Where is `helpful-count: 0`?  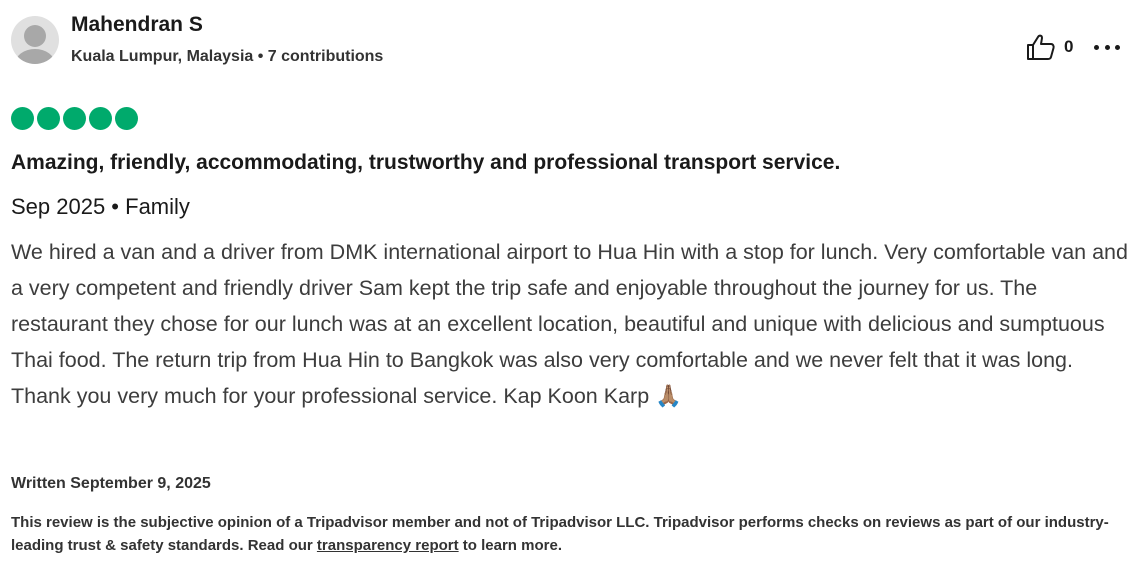 helpful-count: 0 is located at coordinates (1069, 46).